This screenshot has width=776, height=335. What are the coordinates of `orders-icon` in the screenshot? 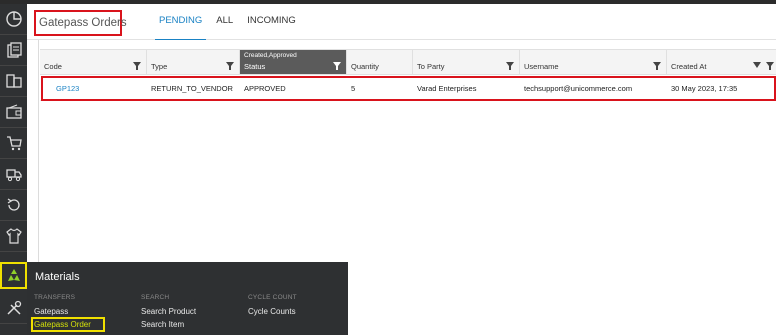 It's located at (13, 50).